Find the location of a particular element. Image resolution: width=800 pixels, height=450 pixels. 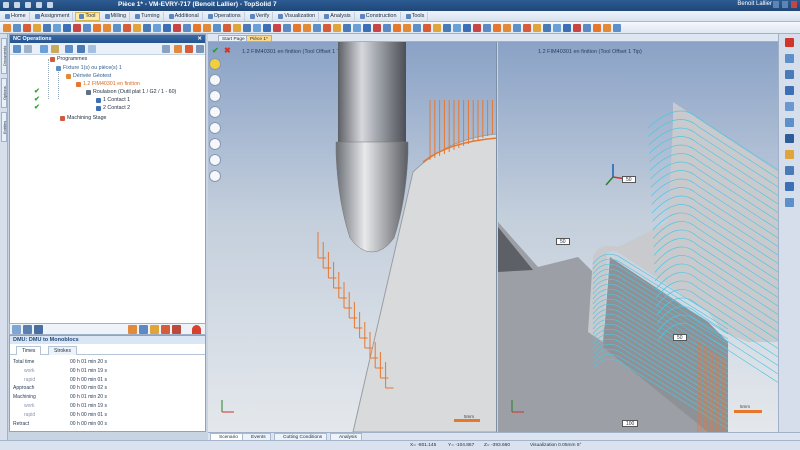

stock-icon is located at coordinates (143, 329).